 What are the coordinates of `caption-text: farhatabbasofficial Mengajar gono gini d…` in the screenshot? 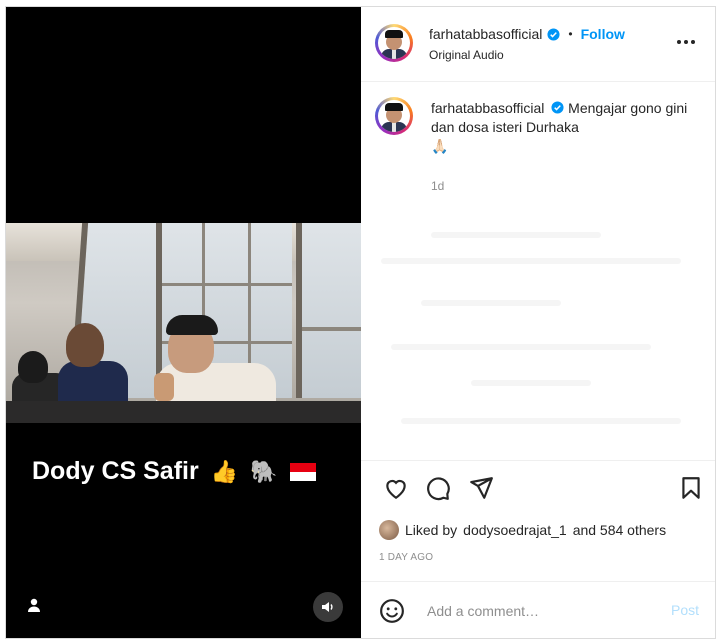 It's located at (566, 127).